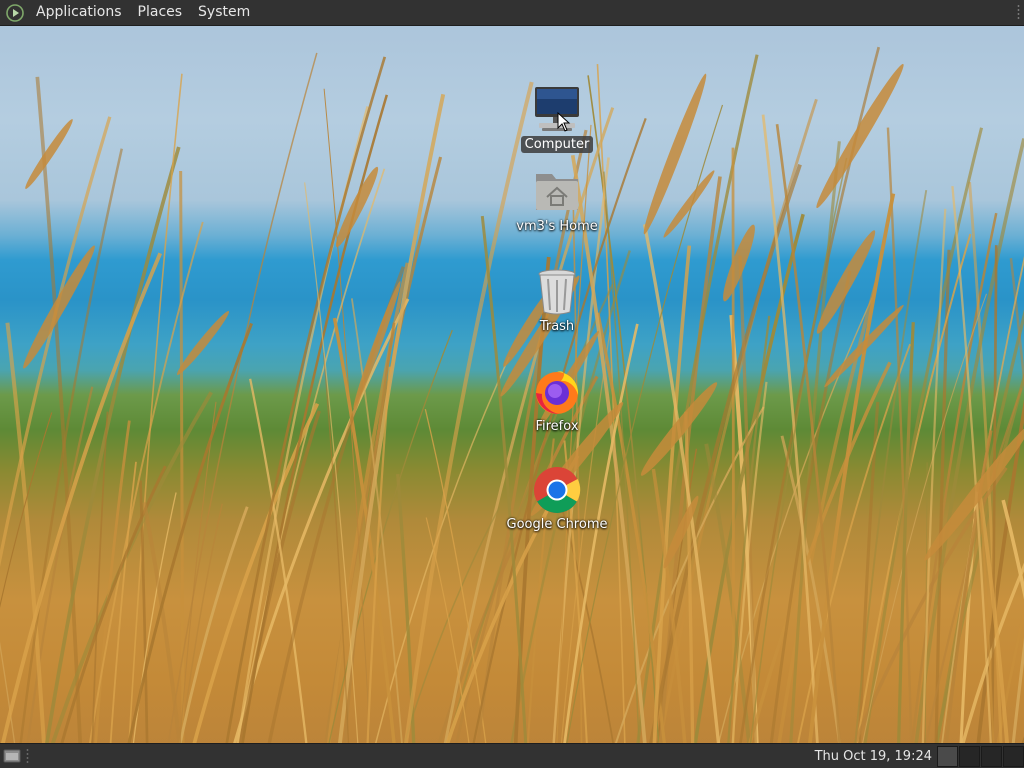  I want to click on menu-places: Places, so click(160, 12).